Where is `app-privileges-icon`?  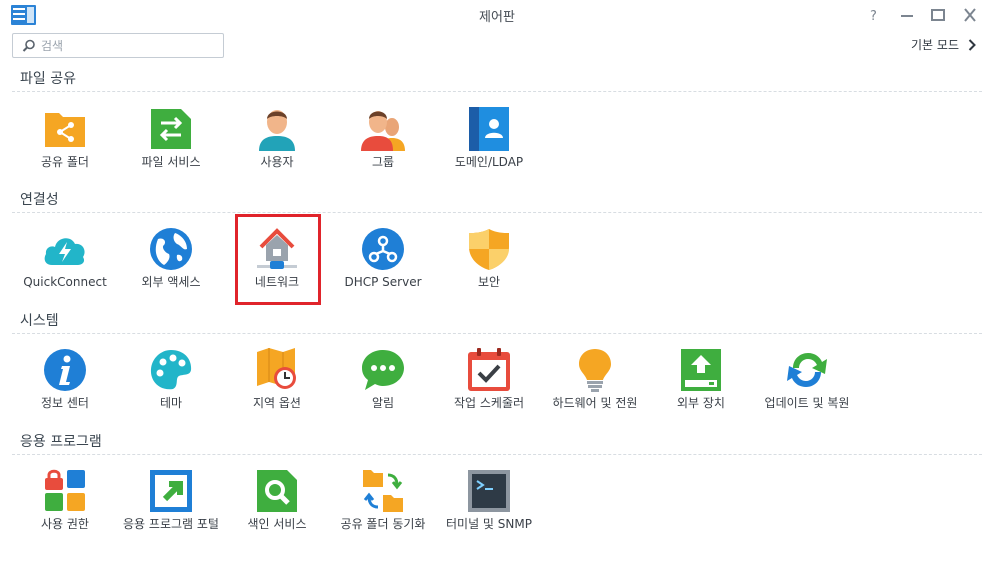 app-privileges-icon is located at coordinates (65, 490).